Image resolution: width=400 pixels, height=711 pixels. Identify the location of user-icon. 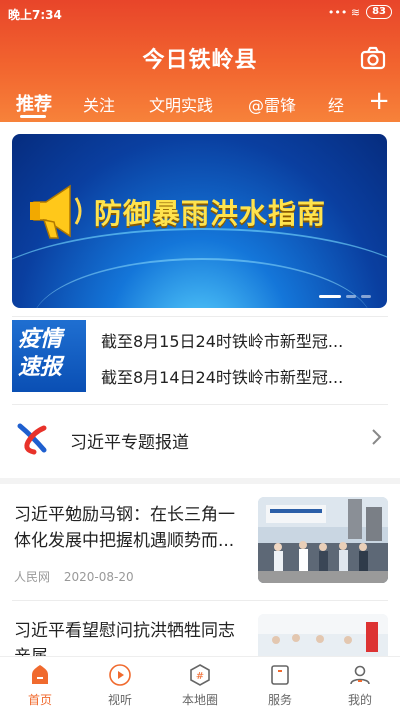
(360, 675).